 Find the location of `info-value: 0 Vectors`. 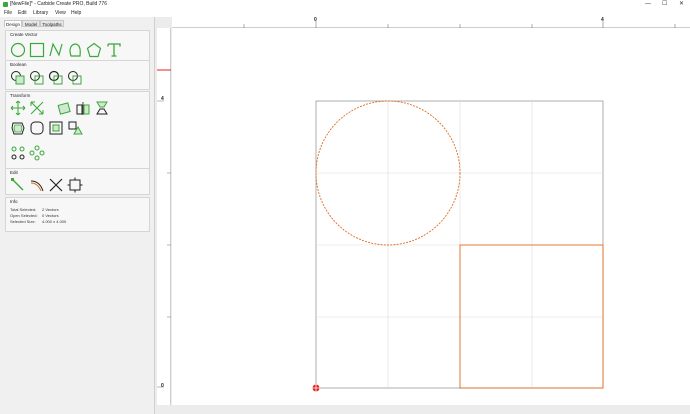

info-value: 0 Vectors is located at coordinates (50, 215).